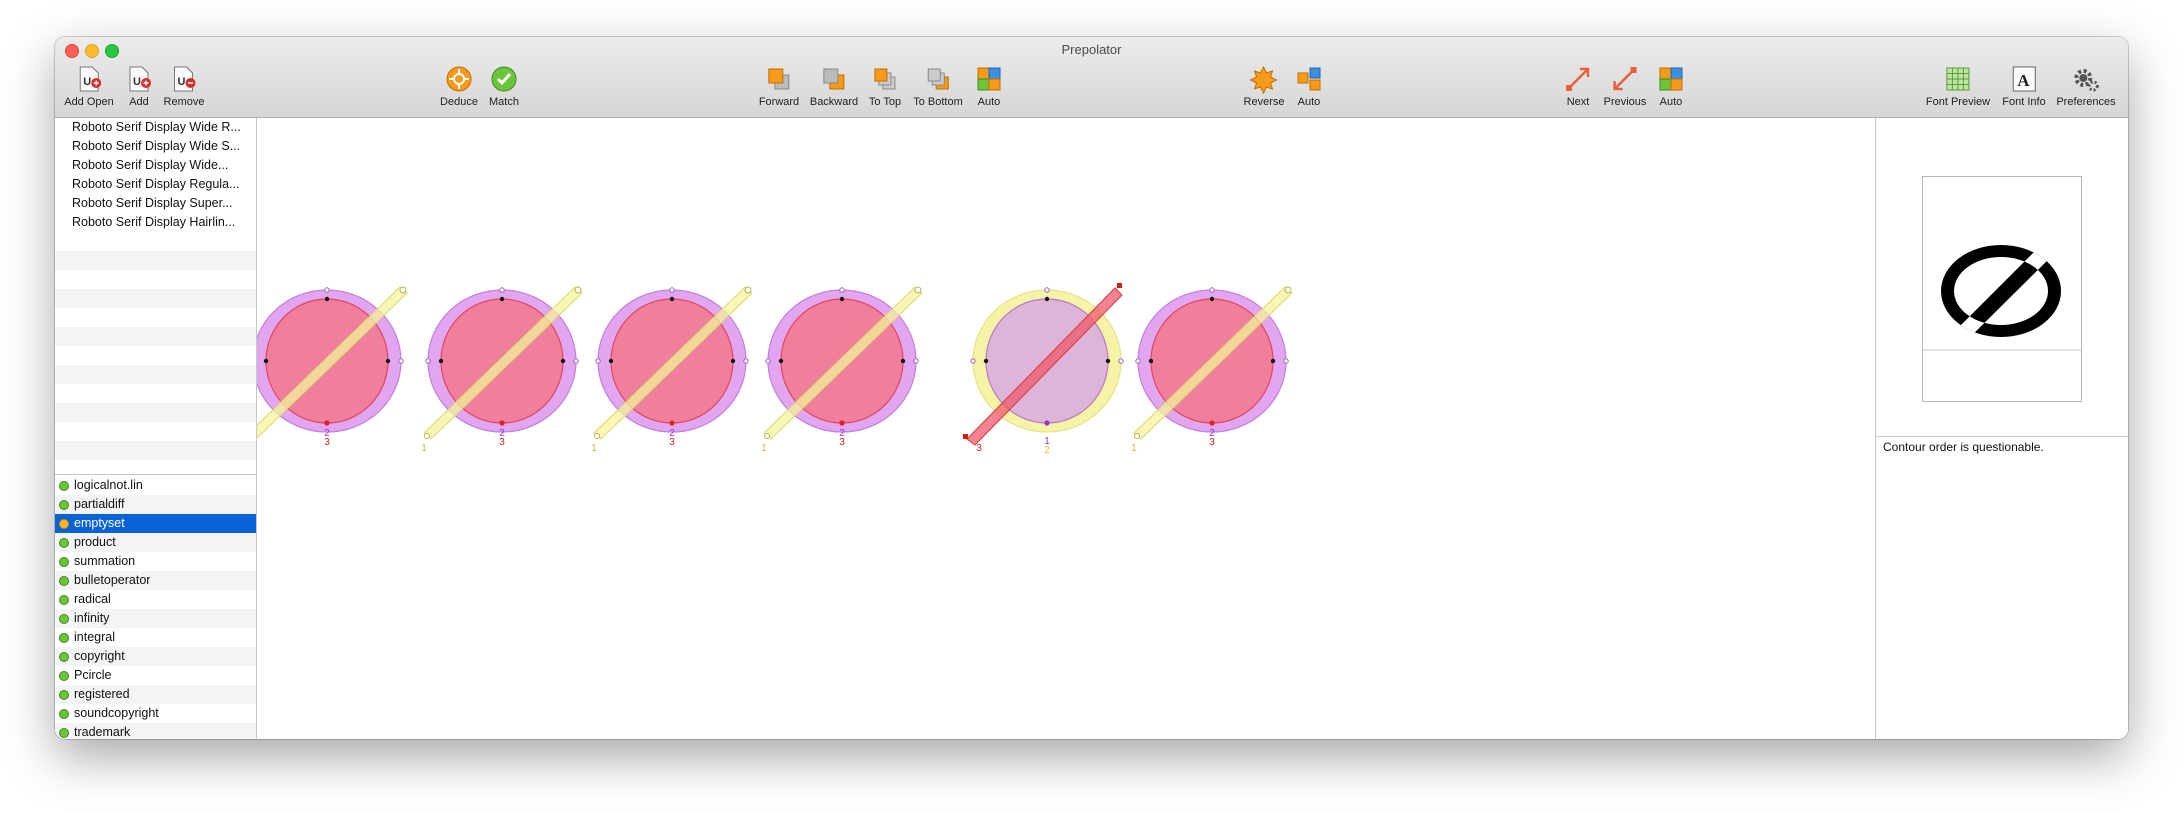 This screenshot has width=2183, height=813. I want to click on next-button: Next, so click(1578, 86).